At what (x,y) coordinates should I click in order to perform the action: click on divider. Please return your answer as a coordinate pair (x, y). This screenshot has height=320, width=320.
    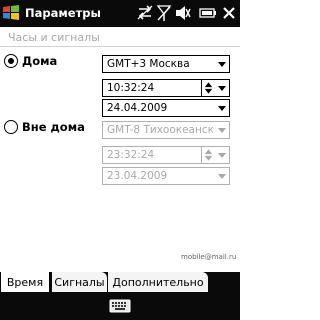
    Looking at the image, I should click on (120, 46).